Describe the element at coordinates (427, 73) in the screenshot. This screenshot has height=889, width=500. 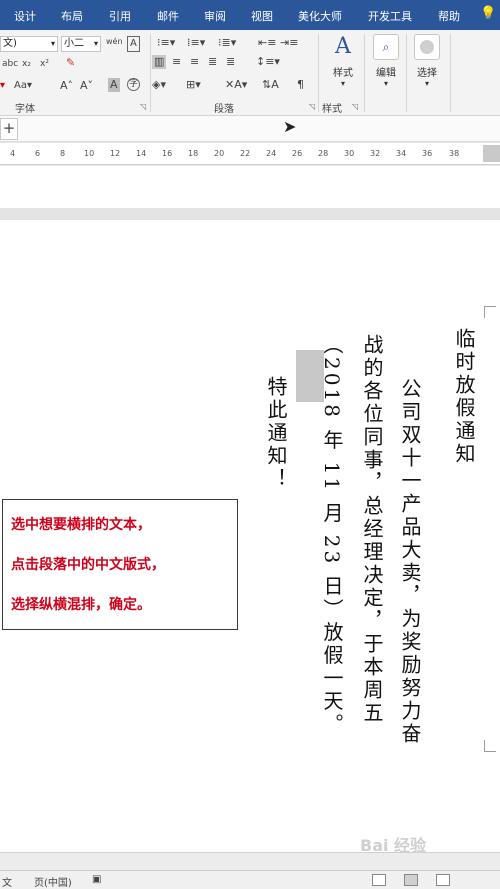
I see `select-button-label: 选择` at that location.